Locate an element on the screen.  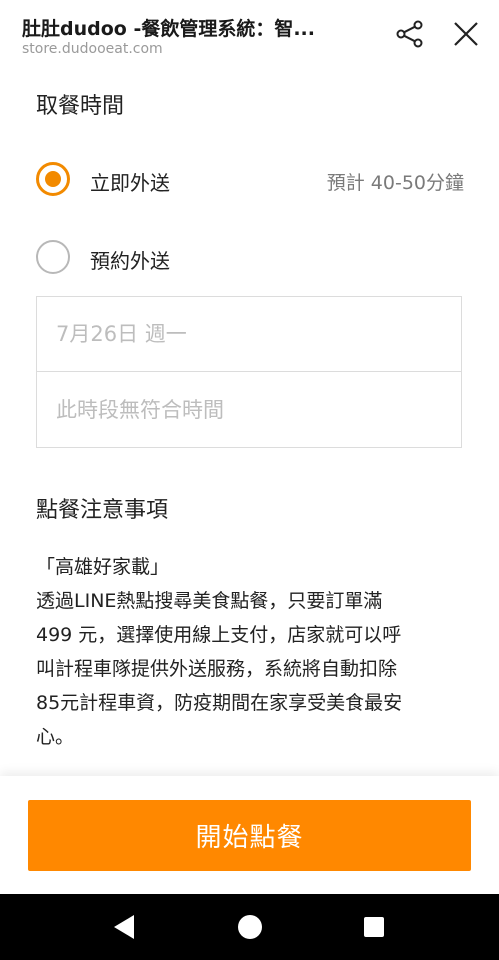
home-icon is located at coordinates (250, 927).